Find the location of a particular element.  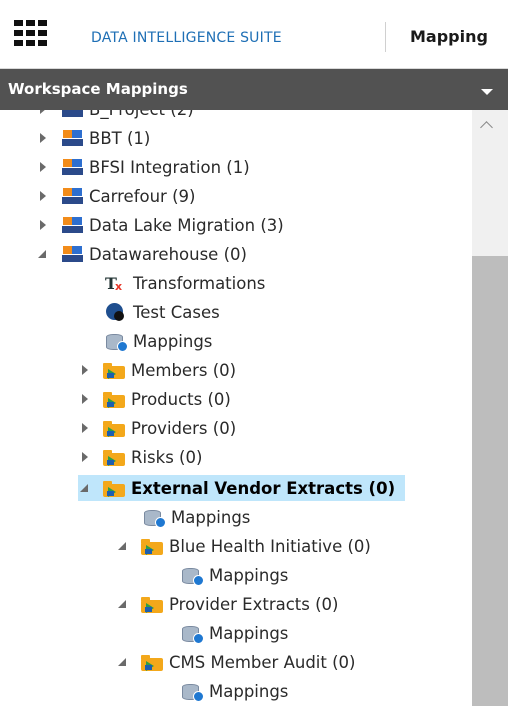

tree-node-label: Blue Health Initiative (0) is located at coordinates (270, 546).